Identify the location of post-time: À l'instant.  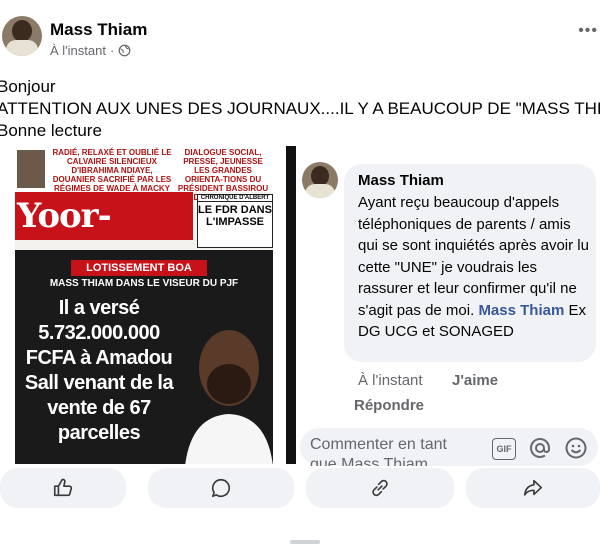
(78, 50).